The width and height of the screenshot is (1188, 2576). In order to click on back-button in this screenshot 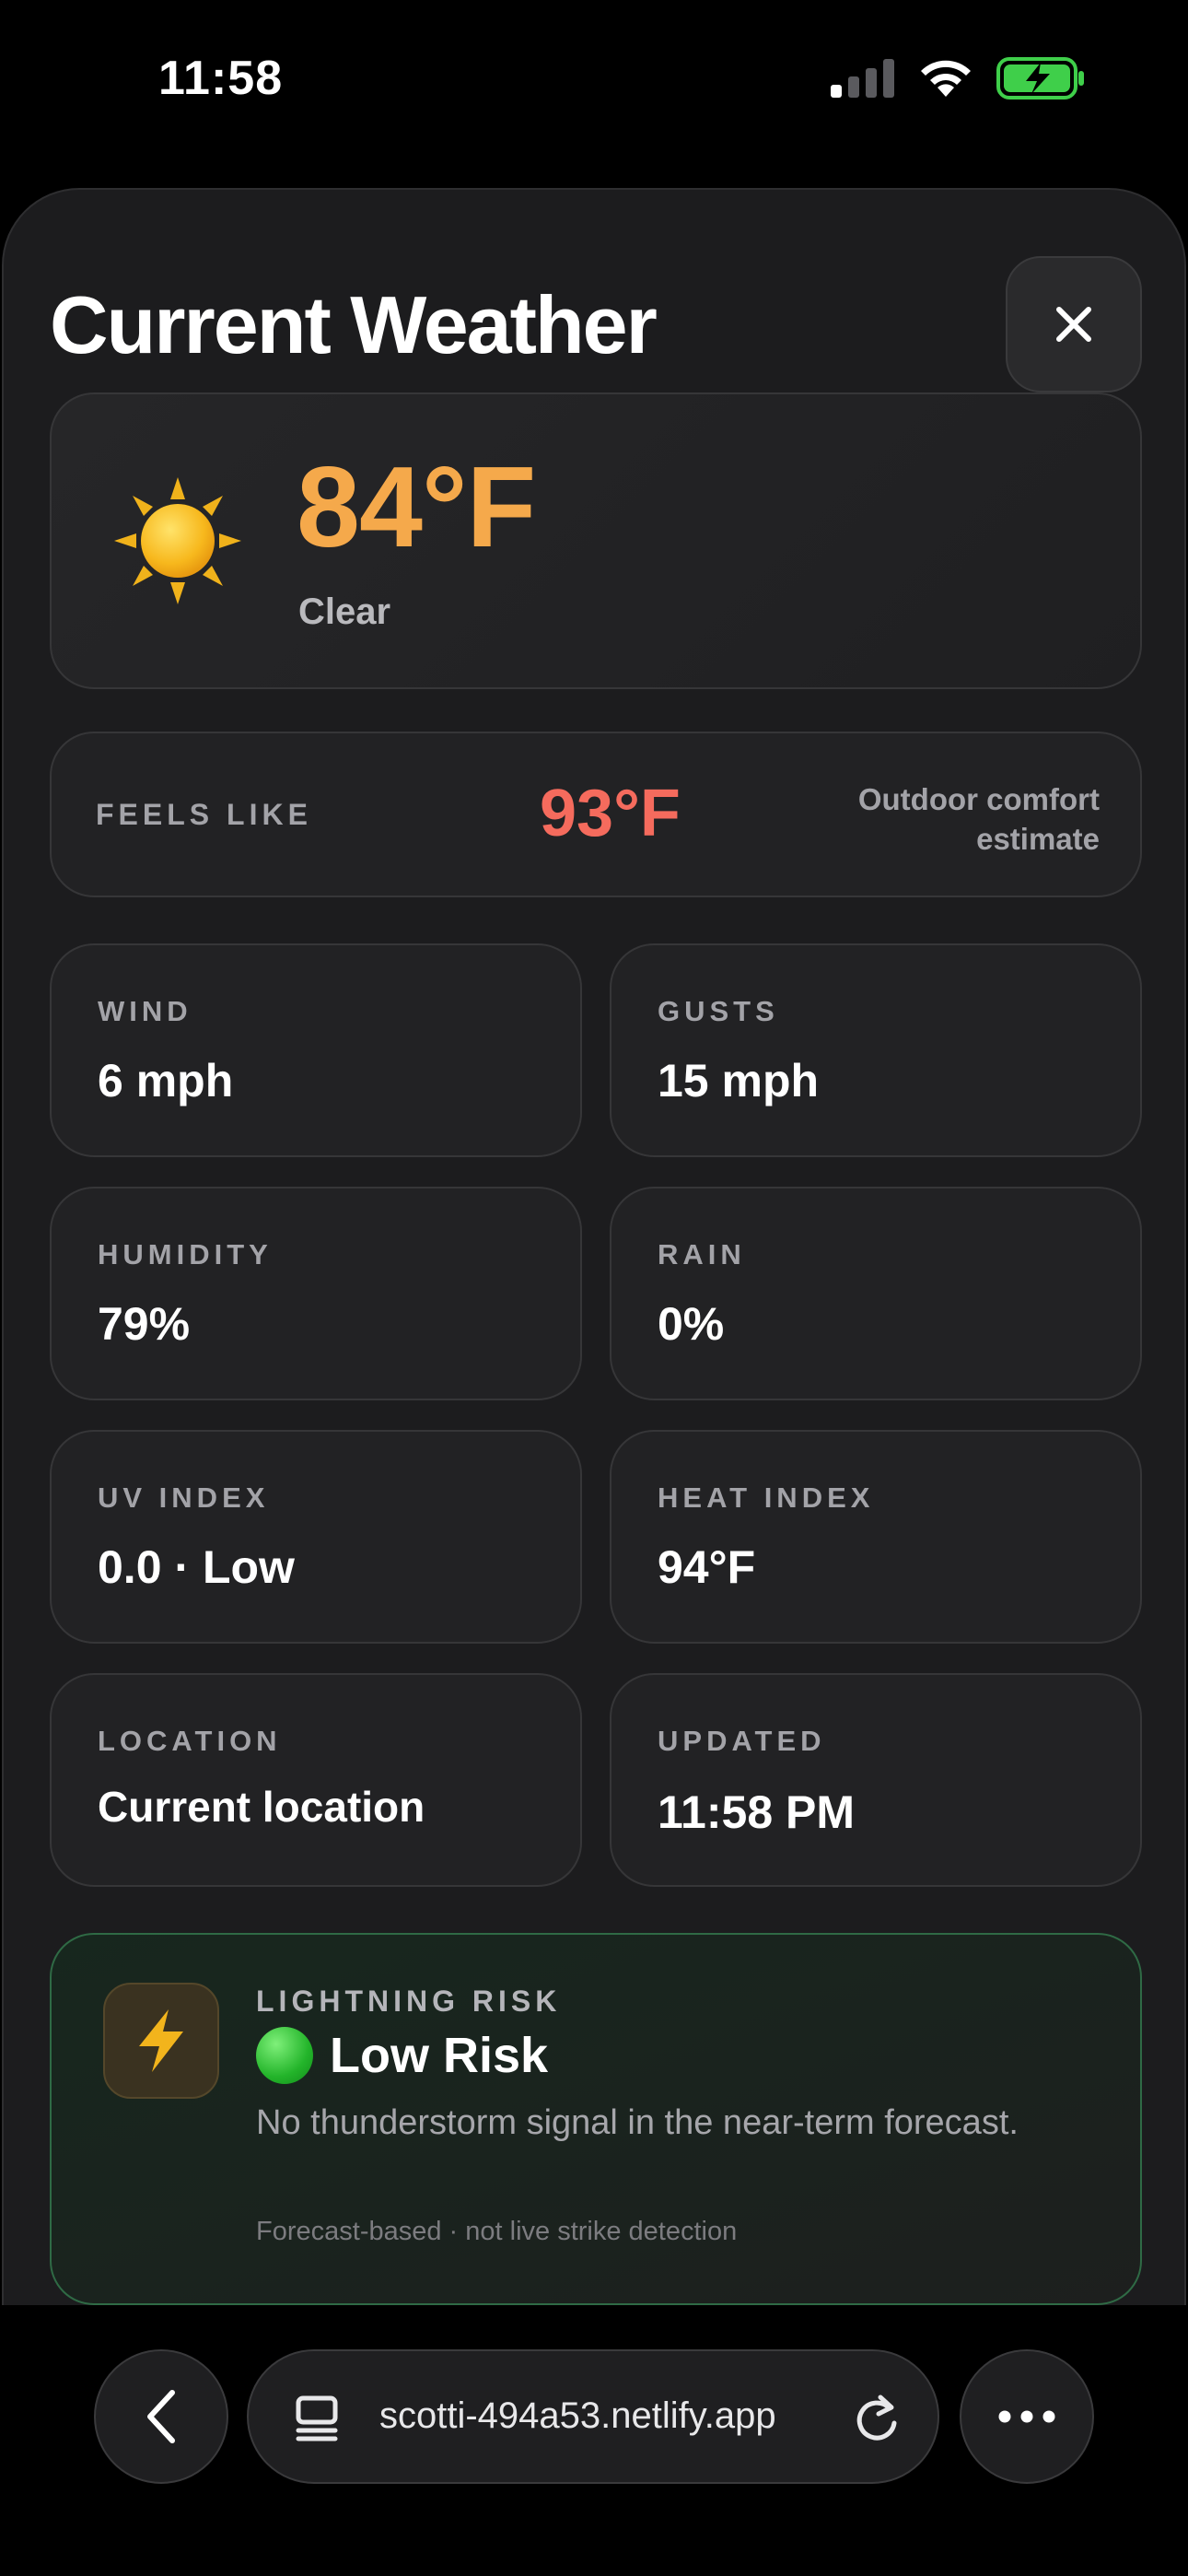, I will do `click(161, 2416)`.